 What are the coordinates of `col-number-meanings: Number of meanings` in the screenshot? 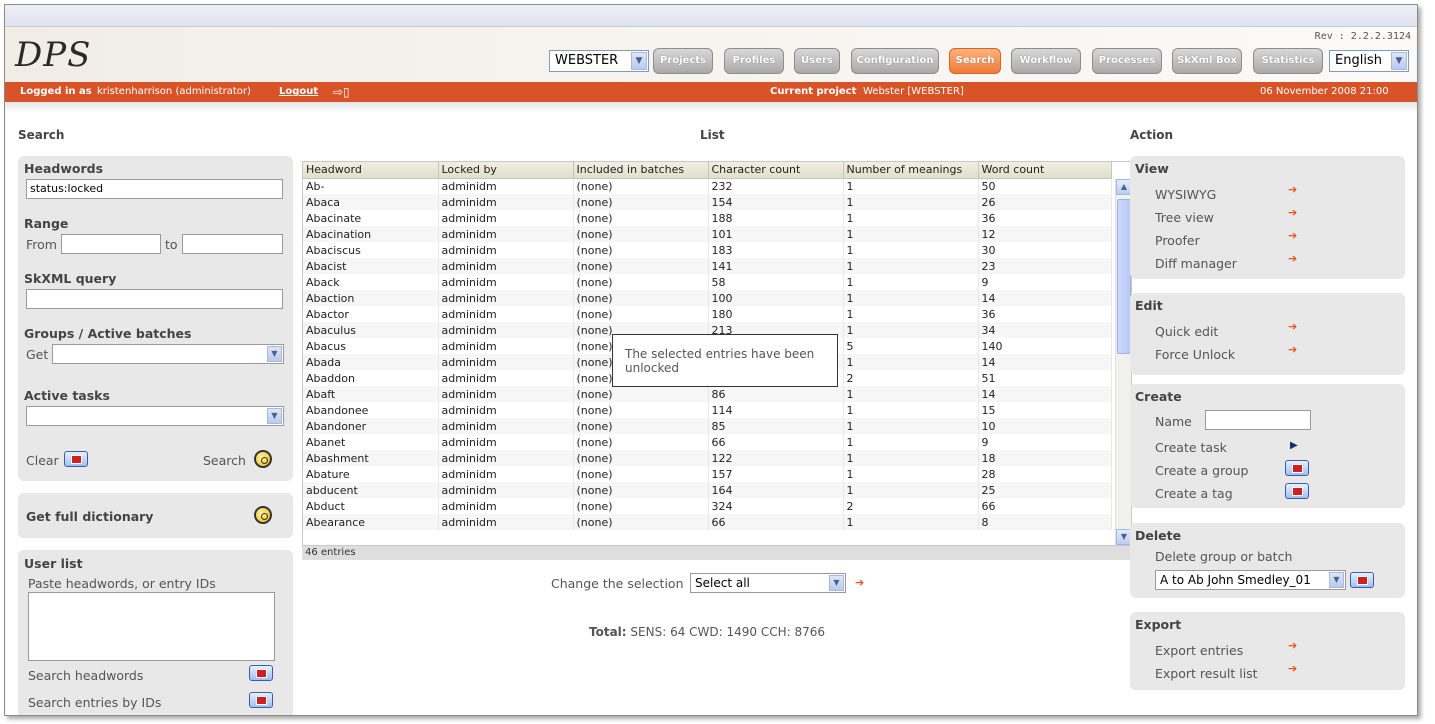 It's located at (911, 170).